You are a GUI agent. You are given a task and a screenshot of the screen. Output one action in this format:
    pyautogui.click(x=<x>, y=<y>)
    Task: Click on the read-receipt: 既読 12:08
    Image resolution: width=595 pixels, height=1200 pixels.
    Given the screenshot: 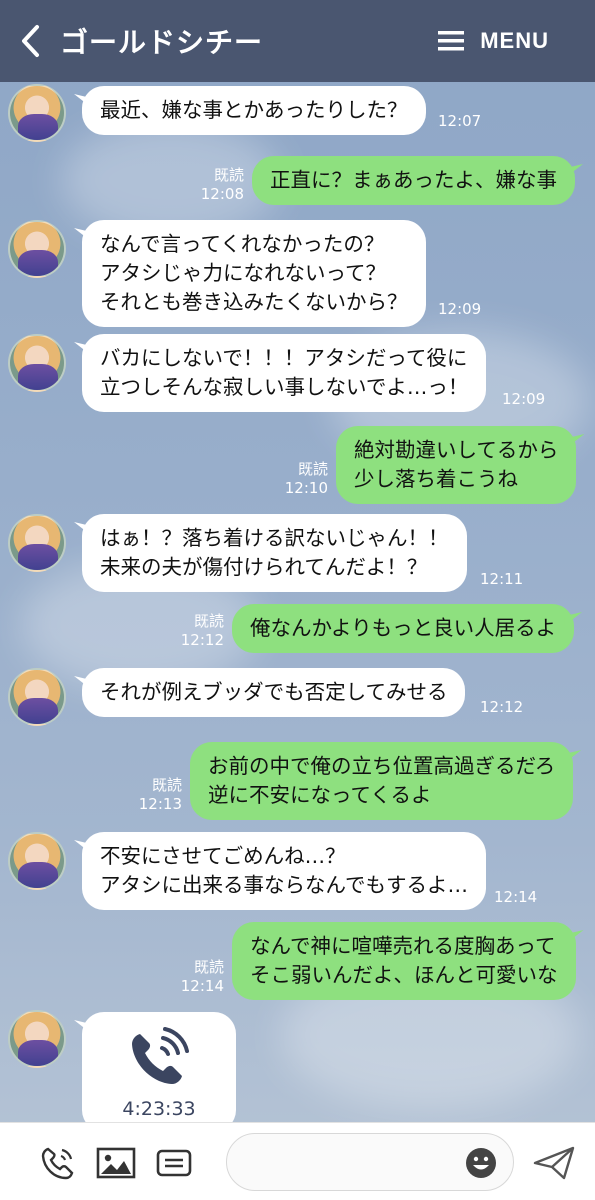 What is the action you would take?
    pyautogui.click(x=221, y=185)
    